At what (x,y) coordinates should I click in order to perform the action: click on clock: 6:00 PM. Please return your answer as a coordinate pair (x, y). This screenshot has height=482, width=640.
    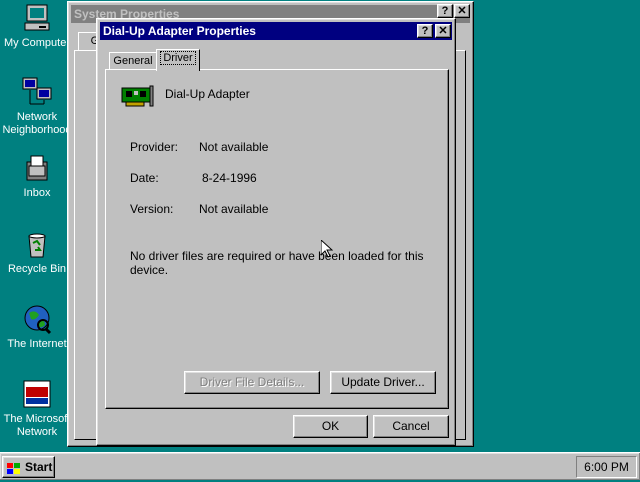
    Looking at the image, I should click on (606, 467).